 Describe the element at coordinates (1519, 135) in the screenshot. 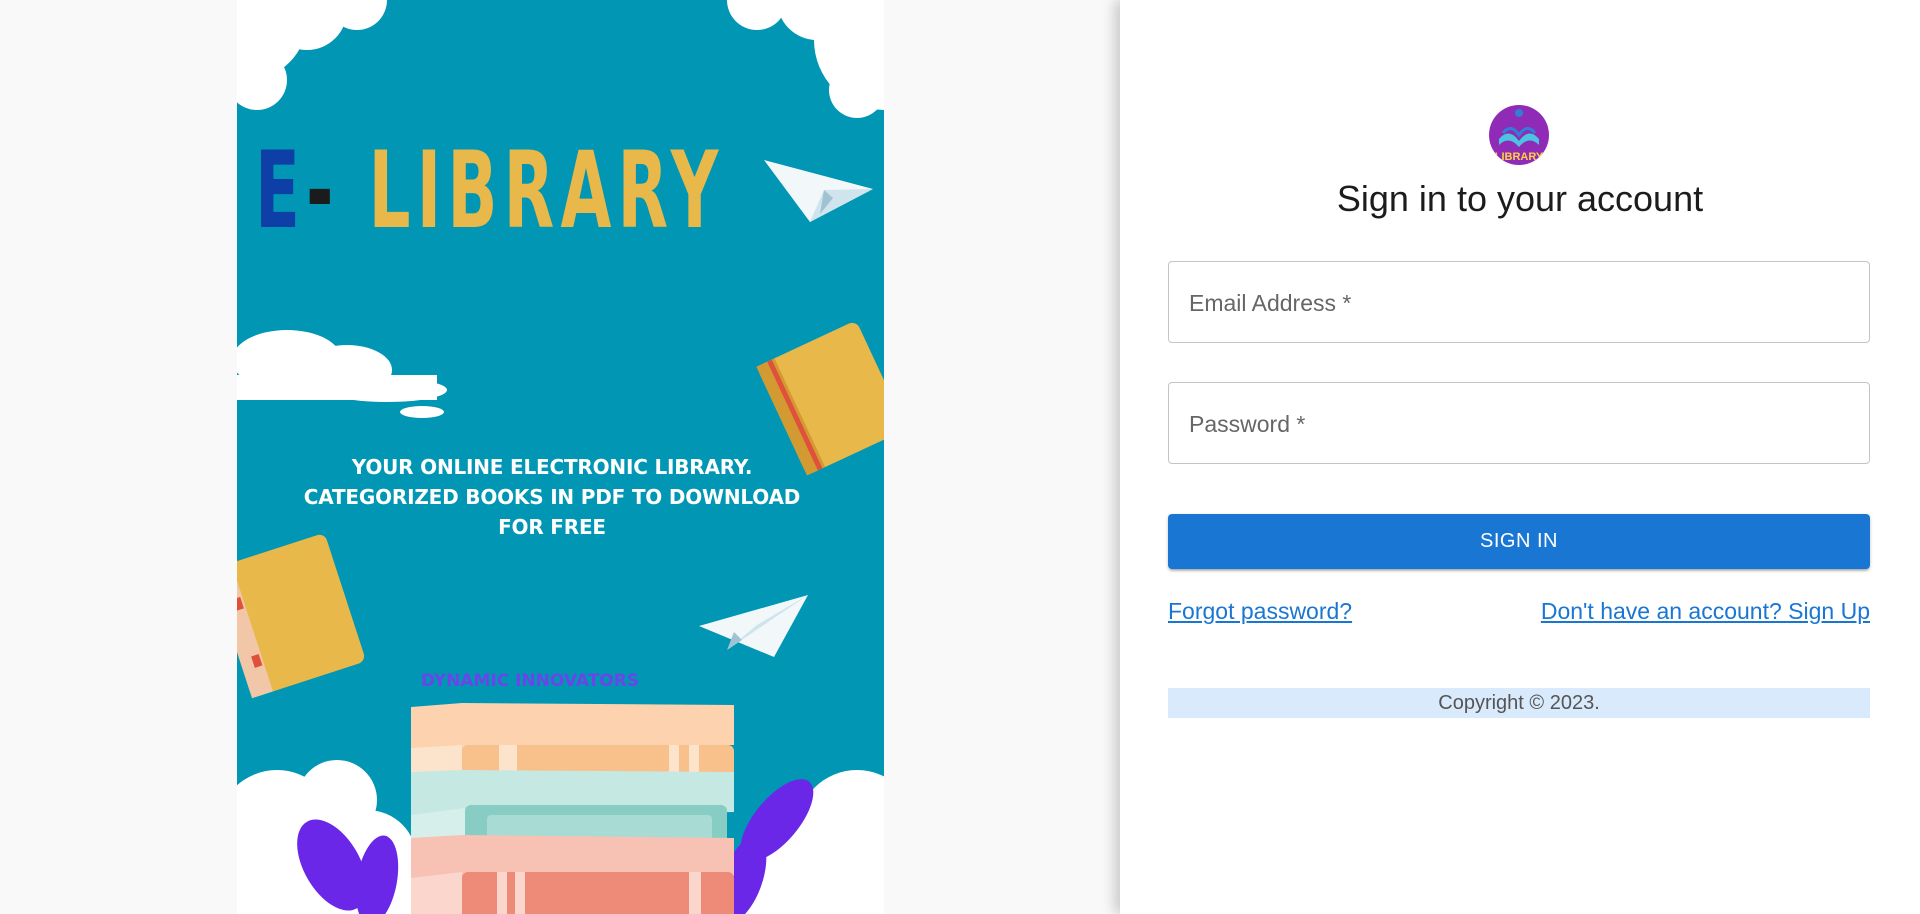

I see `library-logo: LIBRARY` at that location.